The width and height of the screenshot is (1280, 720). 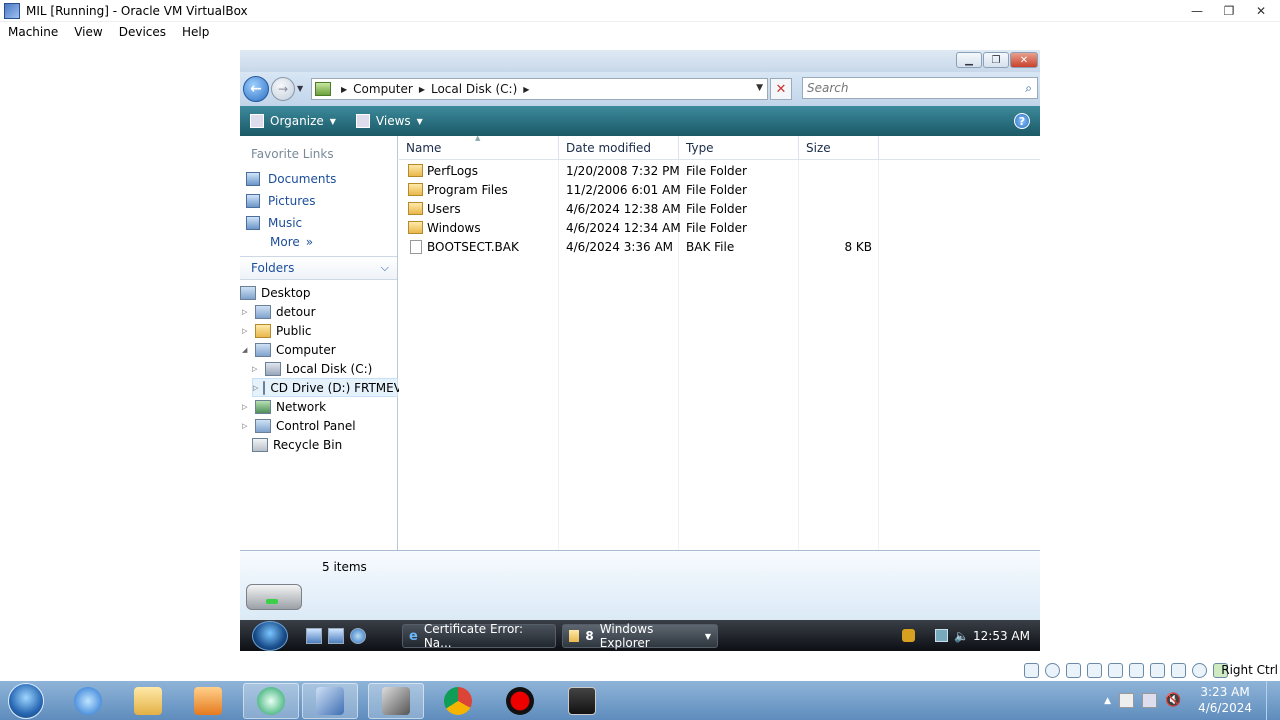 I want to click on recording-icon, so click(x=1178, y=670).